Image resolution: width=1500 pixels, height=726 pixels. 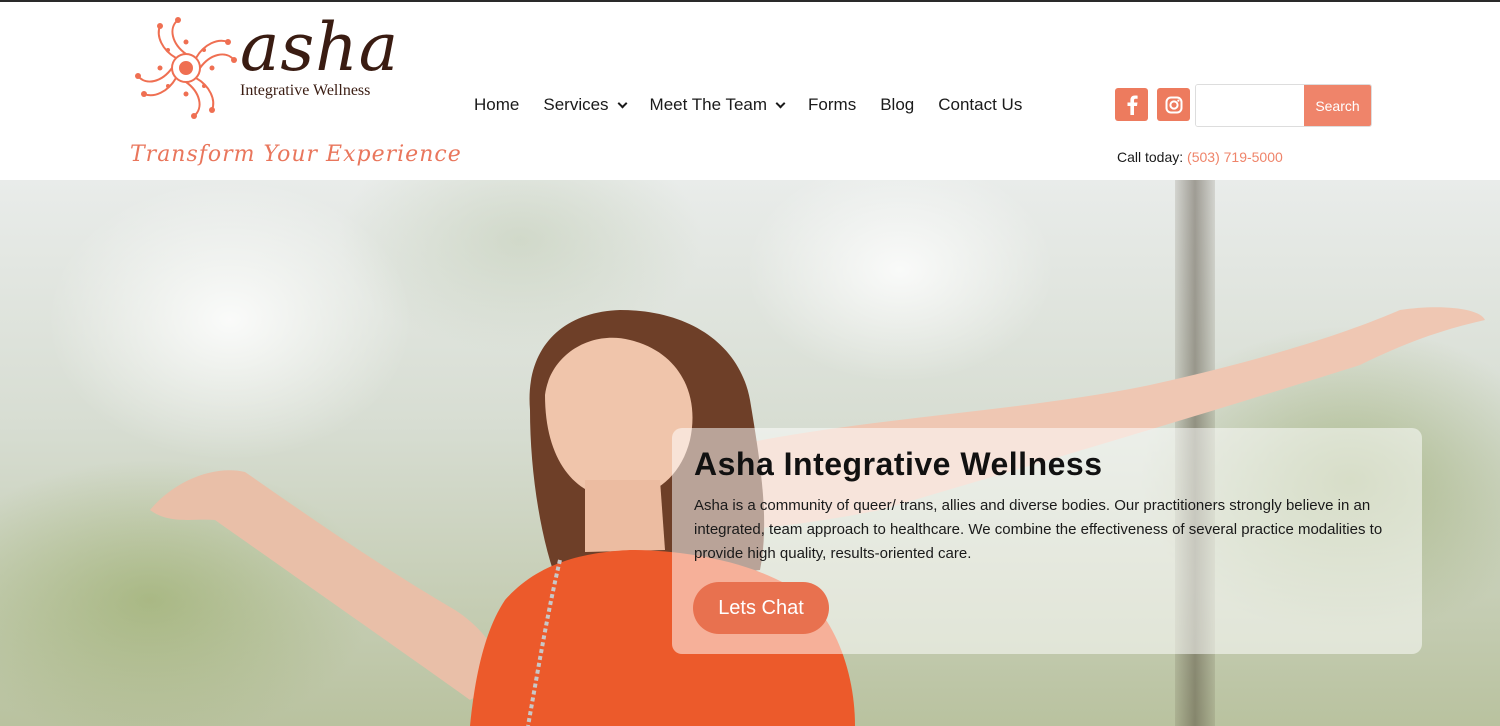 What do you see at coordinates (1250, 105) in the screenshot?
I see `search-input` at bounding box center [1250, 105].